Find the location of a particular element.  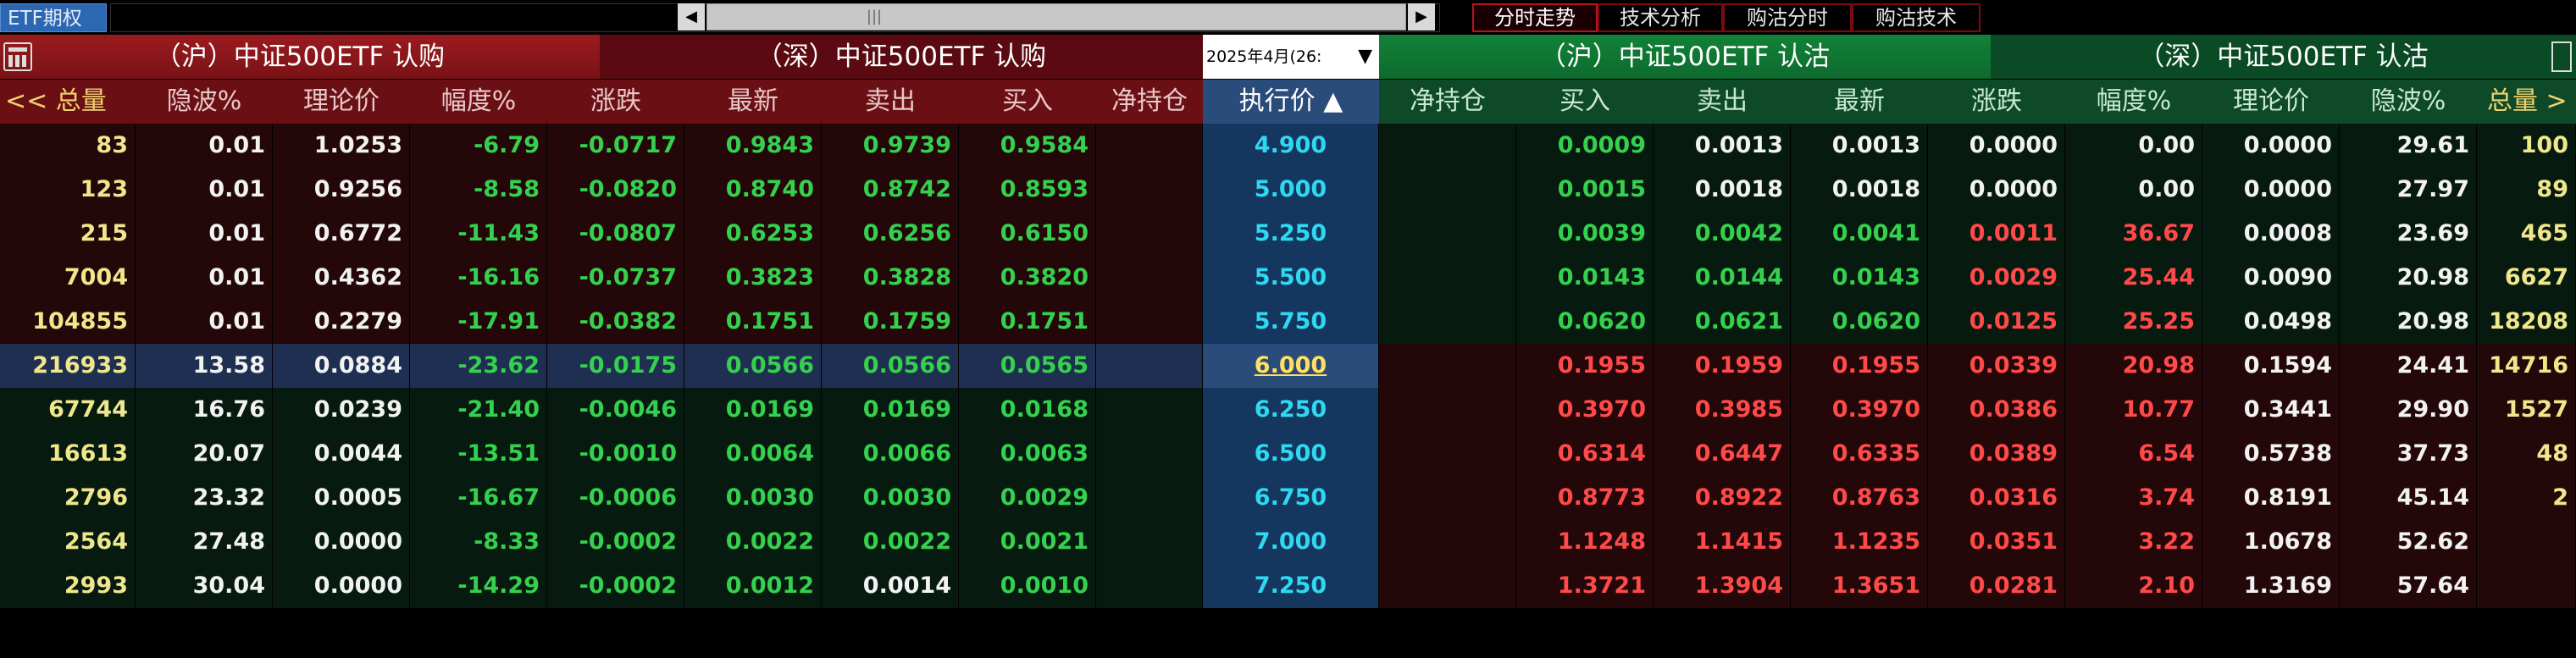

put-header-net-open-interest: 净持仓 is located at coordinates (1447, 102).